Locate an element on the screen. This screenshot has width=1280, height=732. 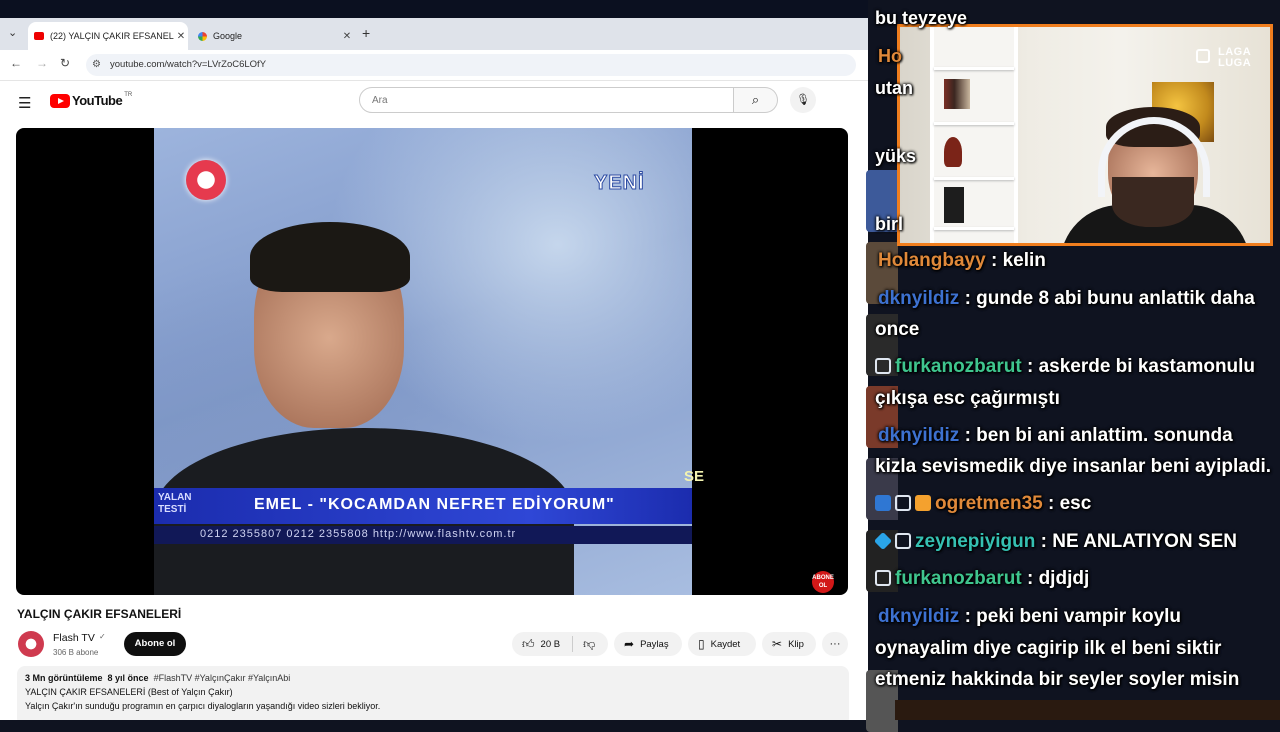
youtube-logo: YouTube TR is located at coordinates (91, 100).